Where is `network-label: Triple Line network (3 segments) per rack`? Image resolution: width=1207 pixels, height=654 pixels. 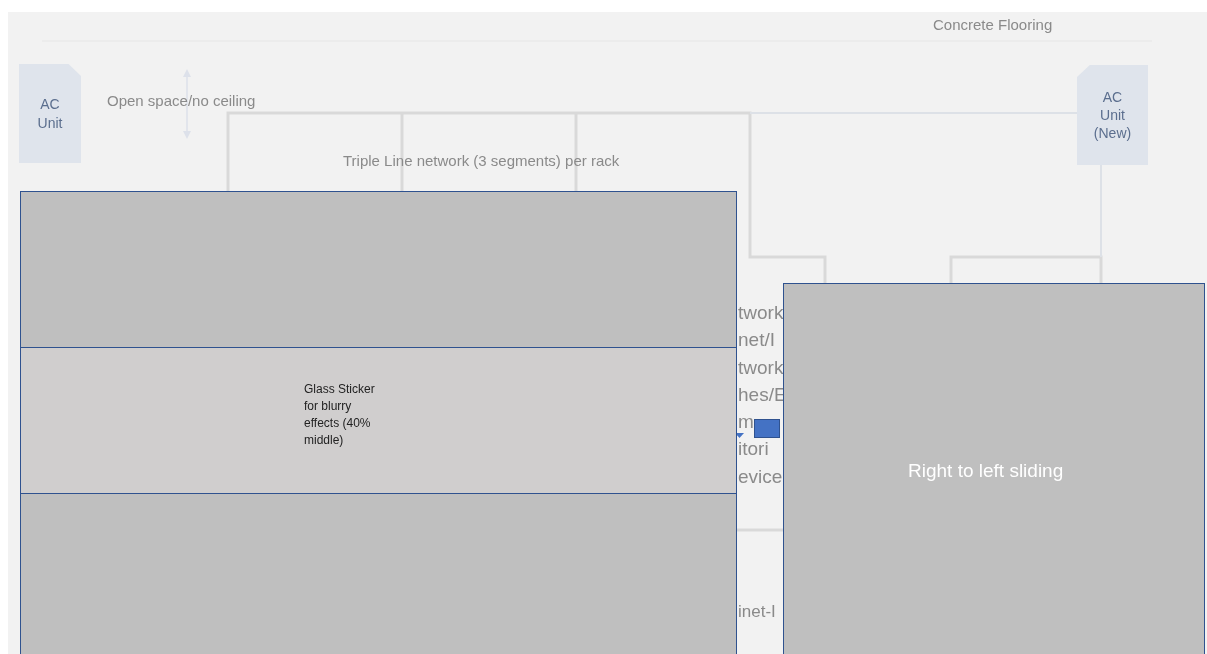 network-label: Triple Line network (3 segments) per rack is located at coordinates (481, 160).